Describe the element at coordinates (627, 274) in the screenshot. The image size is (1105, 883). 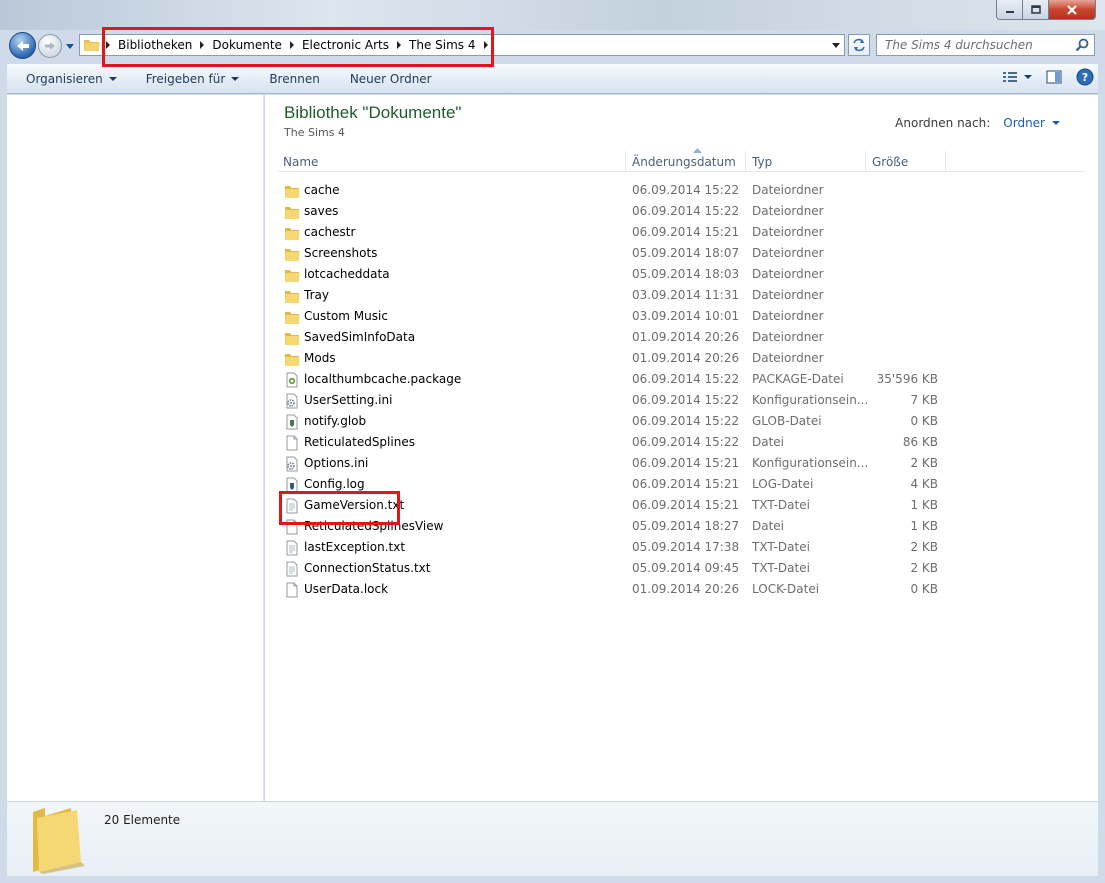
I see `file-row: lotcacheddata 05.09.2014 18:03 Dateiordner` at that location.